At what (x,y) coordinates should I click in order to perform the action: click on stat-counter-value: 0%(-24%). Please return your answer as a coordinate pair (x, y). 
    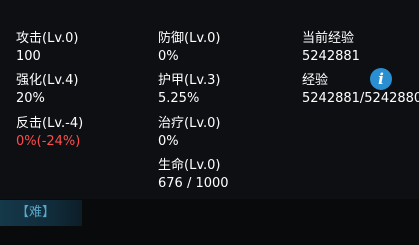
    Looking at the image, I should click on (48, 141).